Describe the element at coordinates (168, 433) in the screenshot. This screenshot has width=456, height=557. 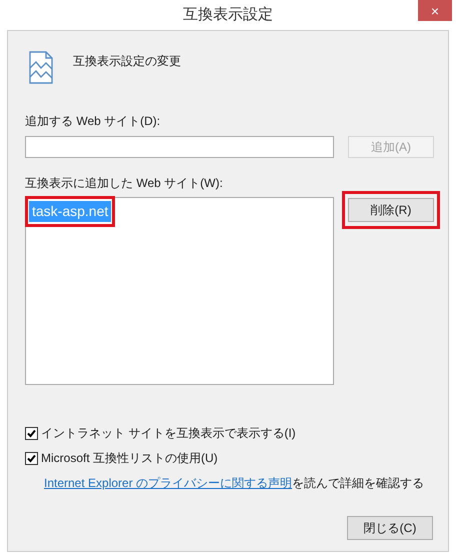
I see `checkbox-label: イントラネット サイトを互換表示で表示する(I)` at that location.